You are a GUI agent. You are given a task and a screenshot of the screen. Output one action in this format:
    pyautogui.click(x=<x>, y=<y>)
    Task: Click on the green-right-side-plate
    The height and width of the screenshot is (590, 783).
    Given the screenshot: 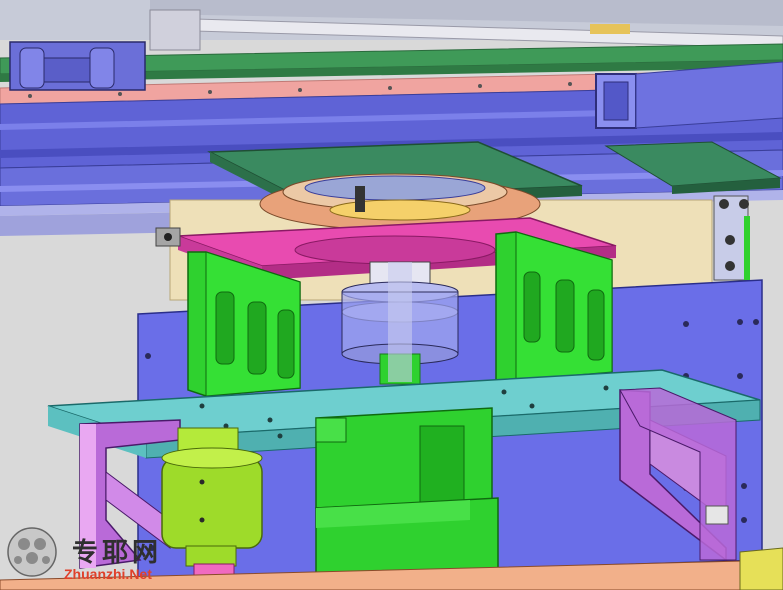 What is the action you would take?
    pyautogui.click(x=554, y=307)
    